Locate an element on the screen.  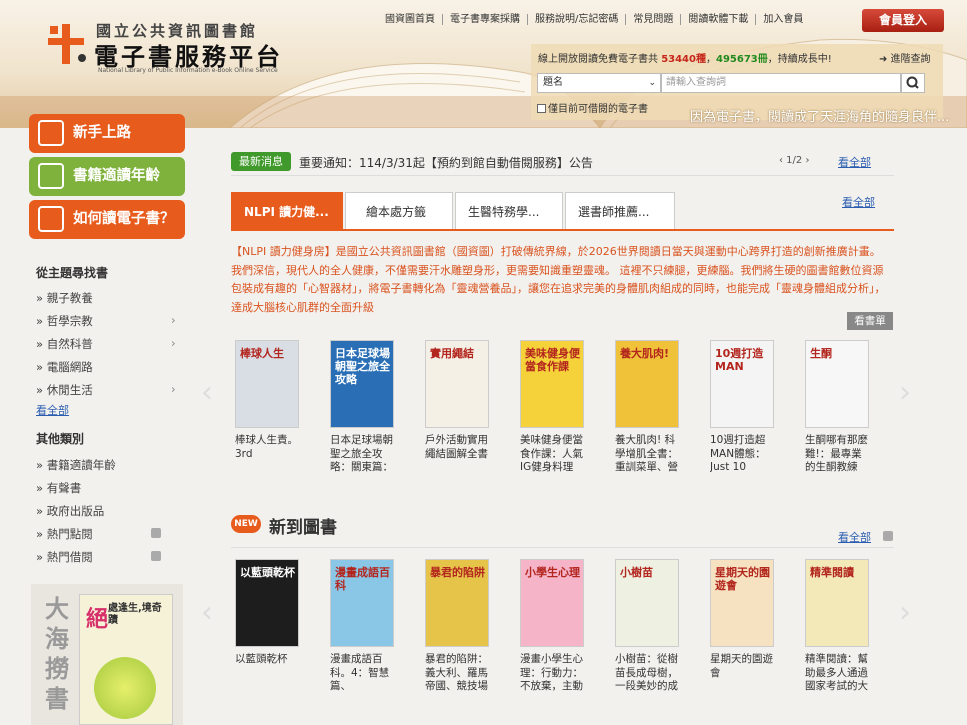
book-cover: 10週打造MAN is located at coordinates (742, 384).